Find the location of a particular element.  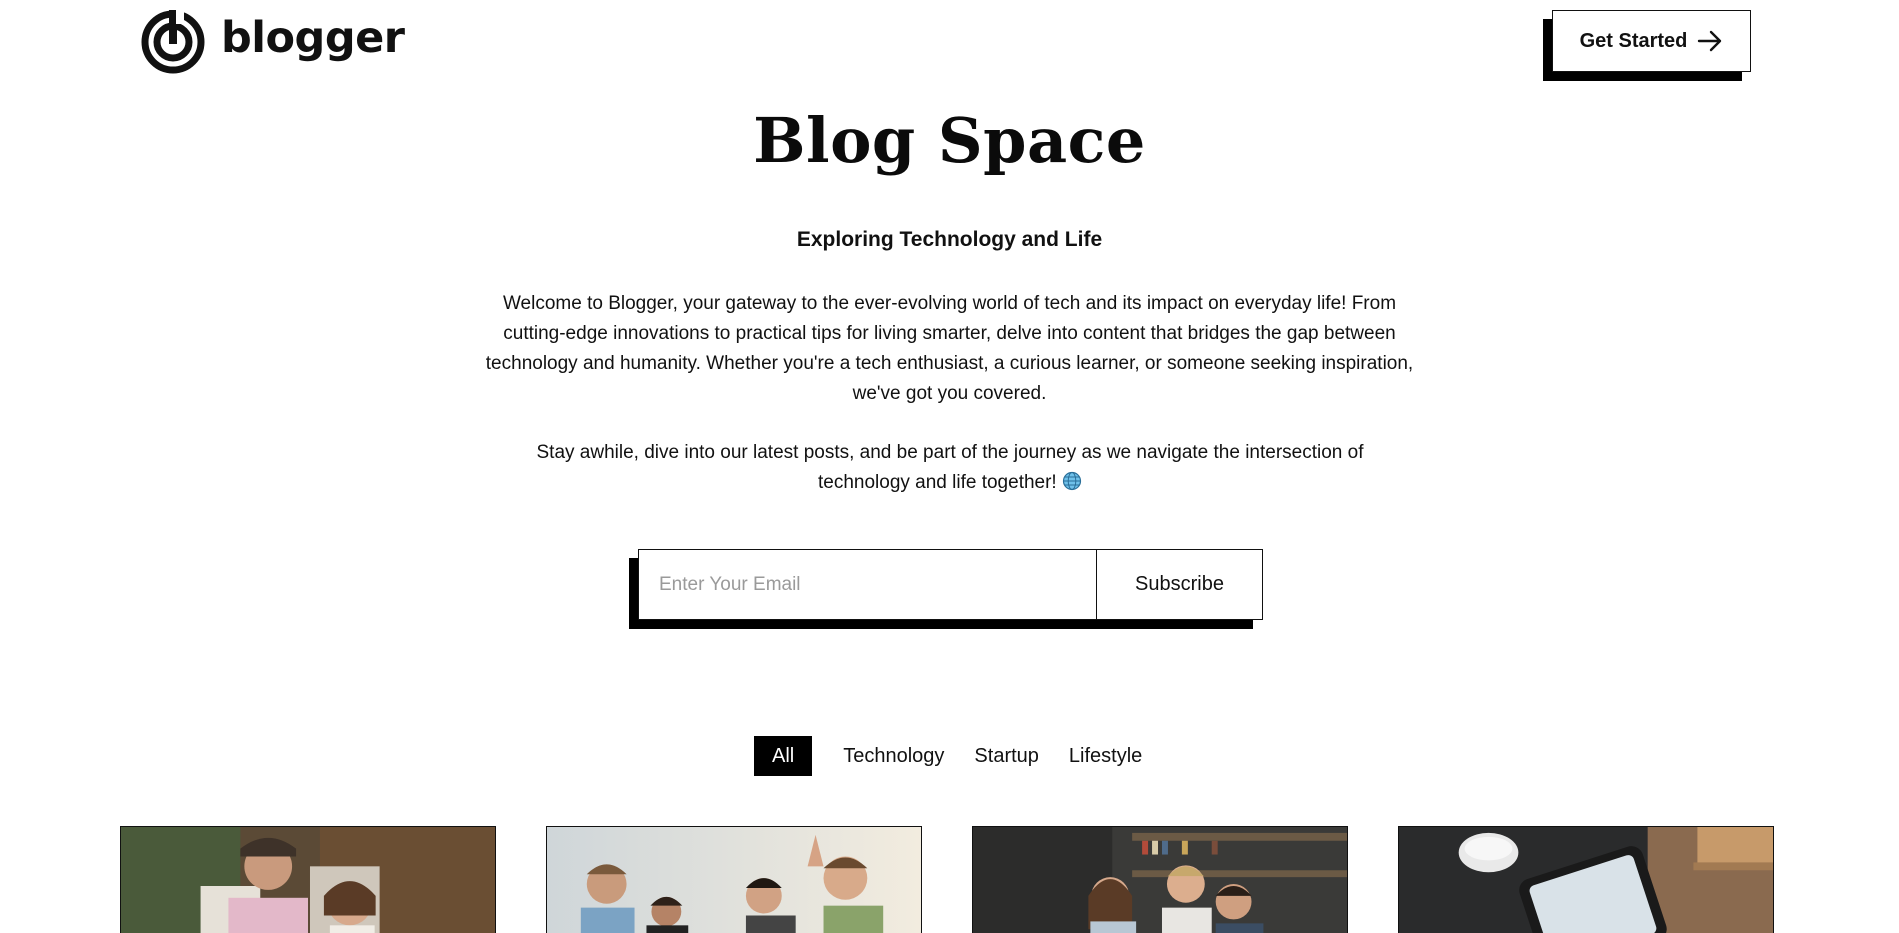

subscribe-form: Subscribe is located at coordinates (946, 589).